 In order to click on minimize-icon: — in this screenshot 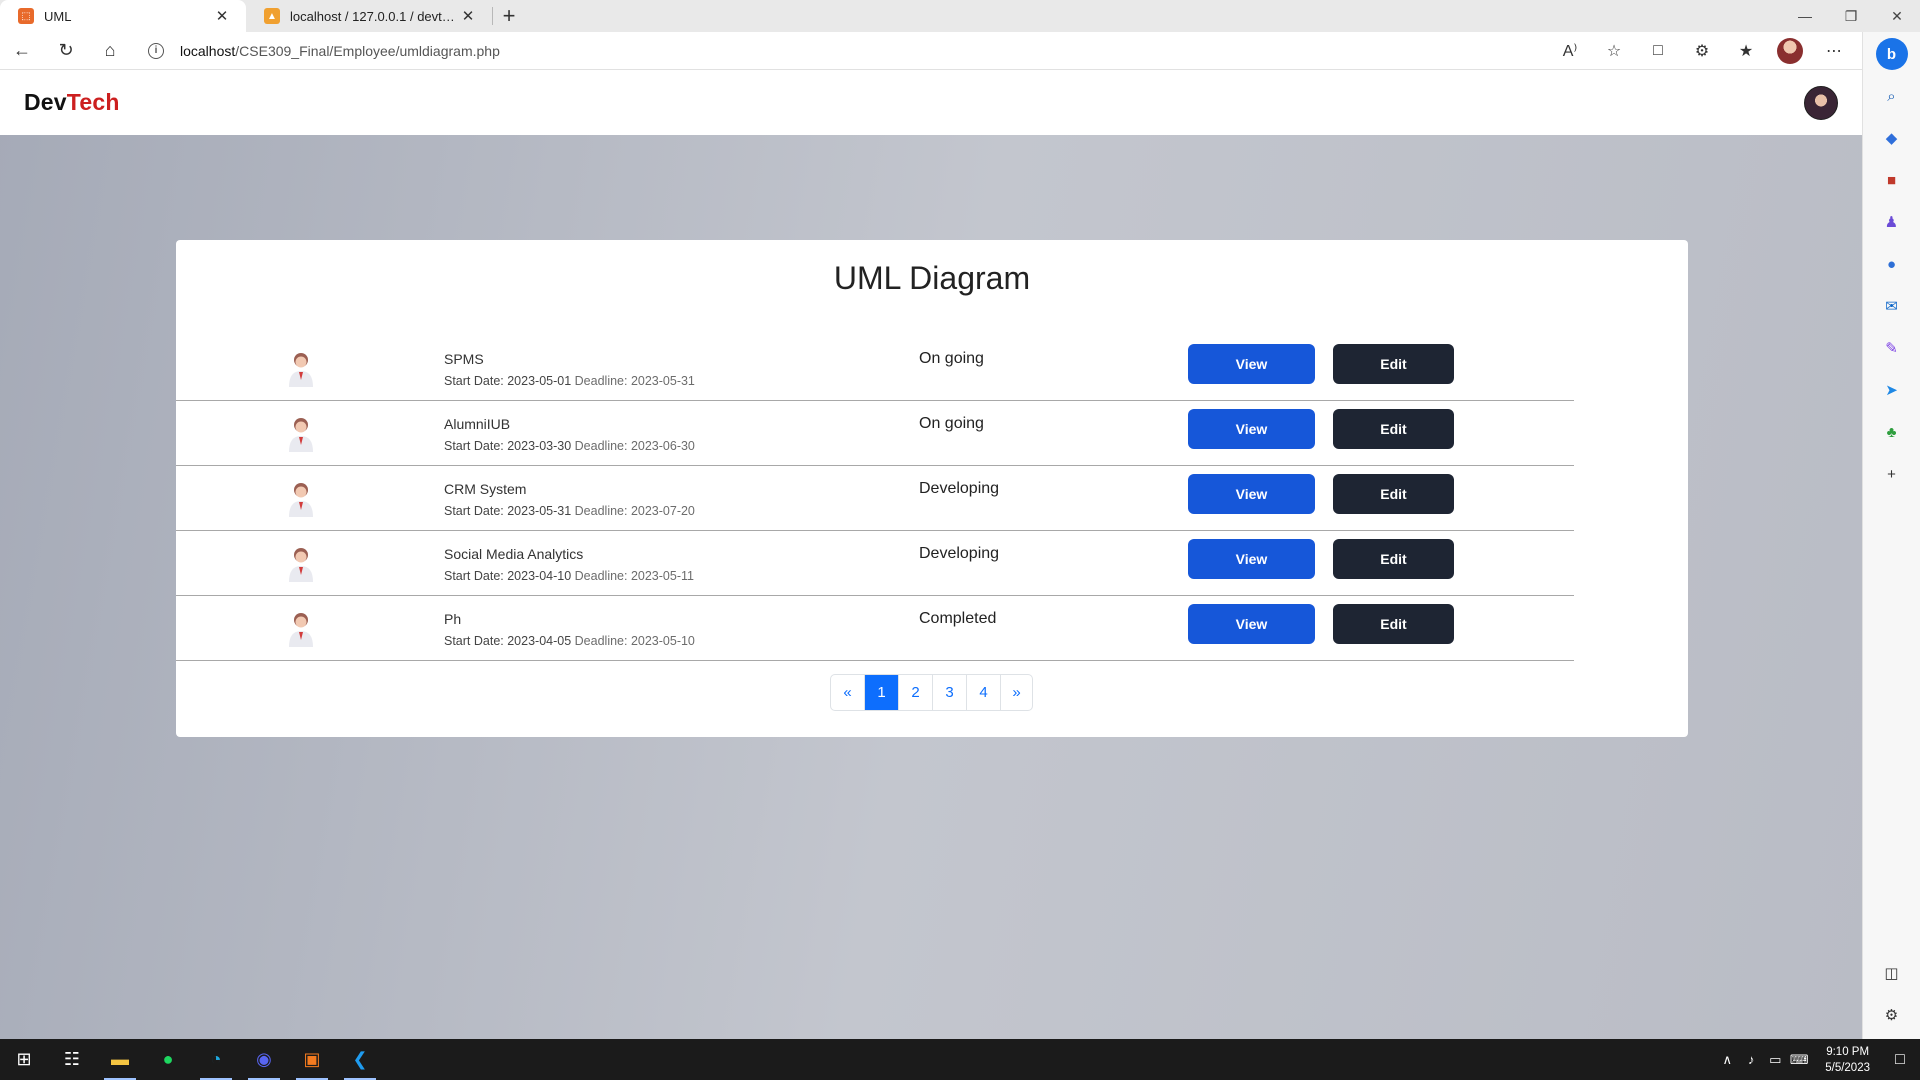, I will do `click(1805, 16)`.